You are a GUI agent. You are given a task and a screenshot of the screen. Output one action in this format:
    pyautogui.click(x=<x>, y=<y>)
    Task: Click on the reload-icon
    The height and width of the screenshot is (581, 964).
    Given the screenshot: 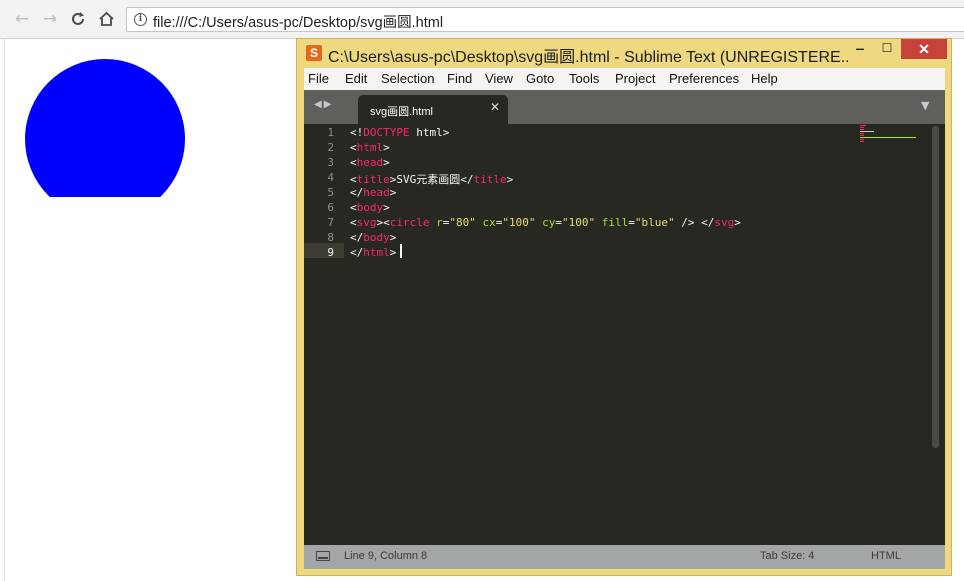 What is the action you would take?
    pyautogui.click(x=78, y=19)
    